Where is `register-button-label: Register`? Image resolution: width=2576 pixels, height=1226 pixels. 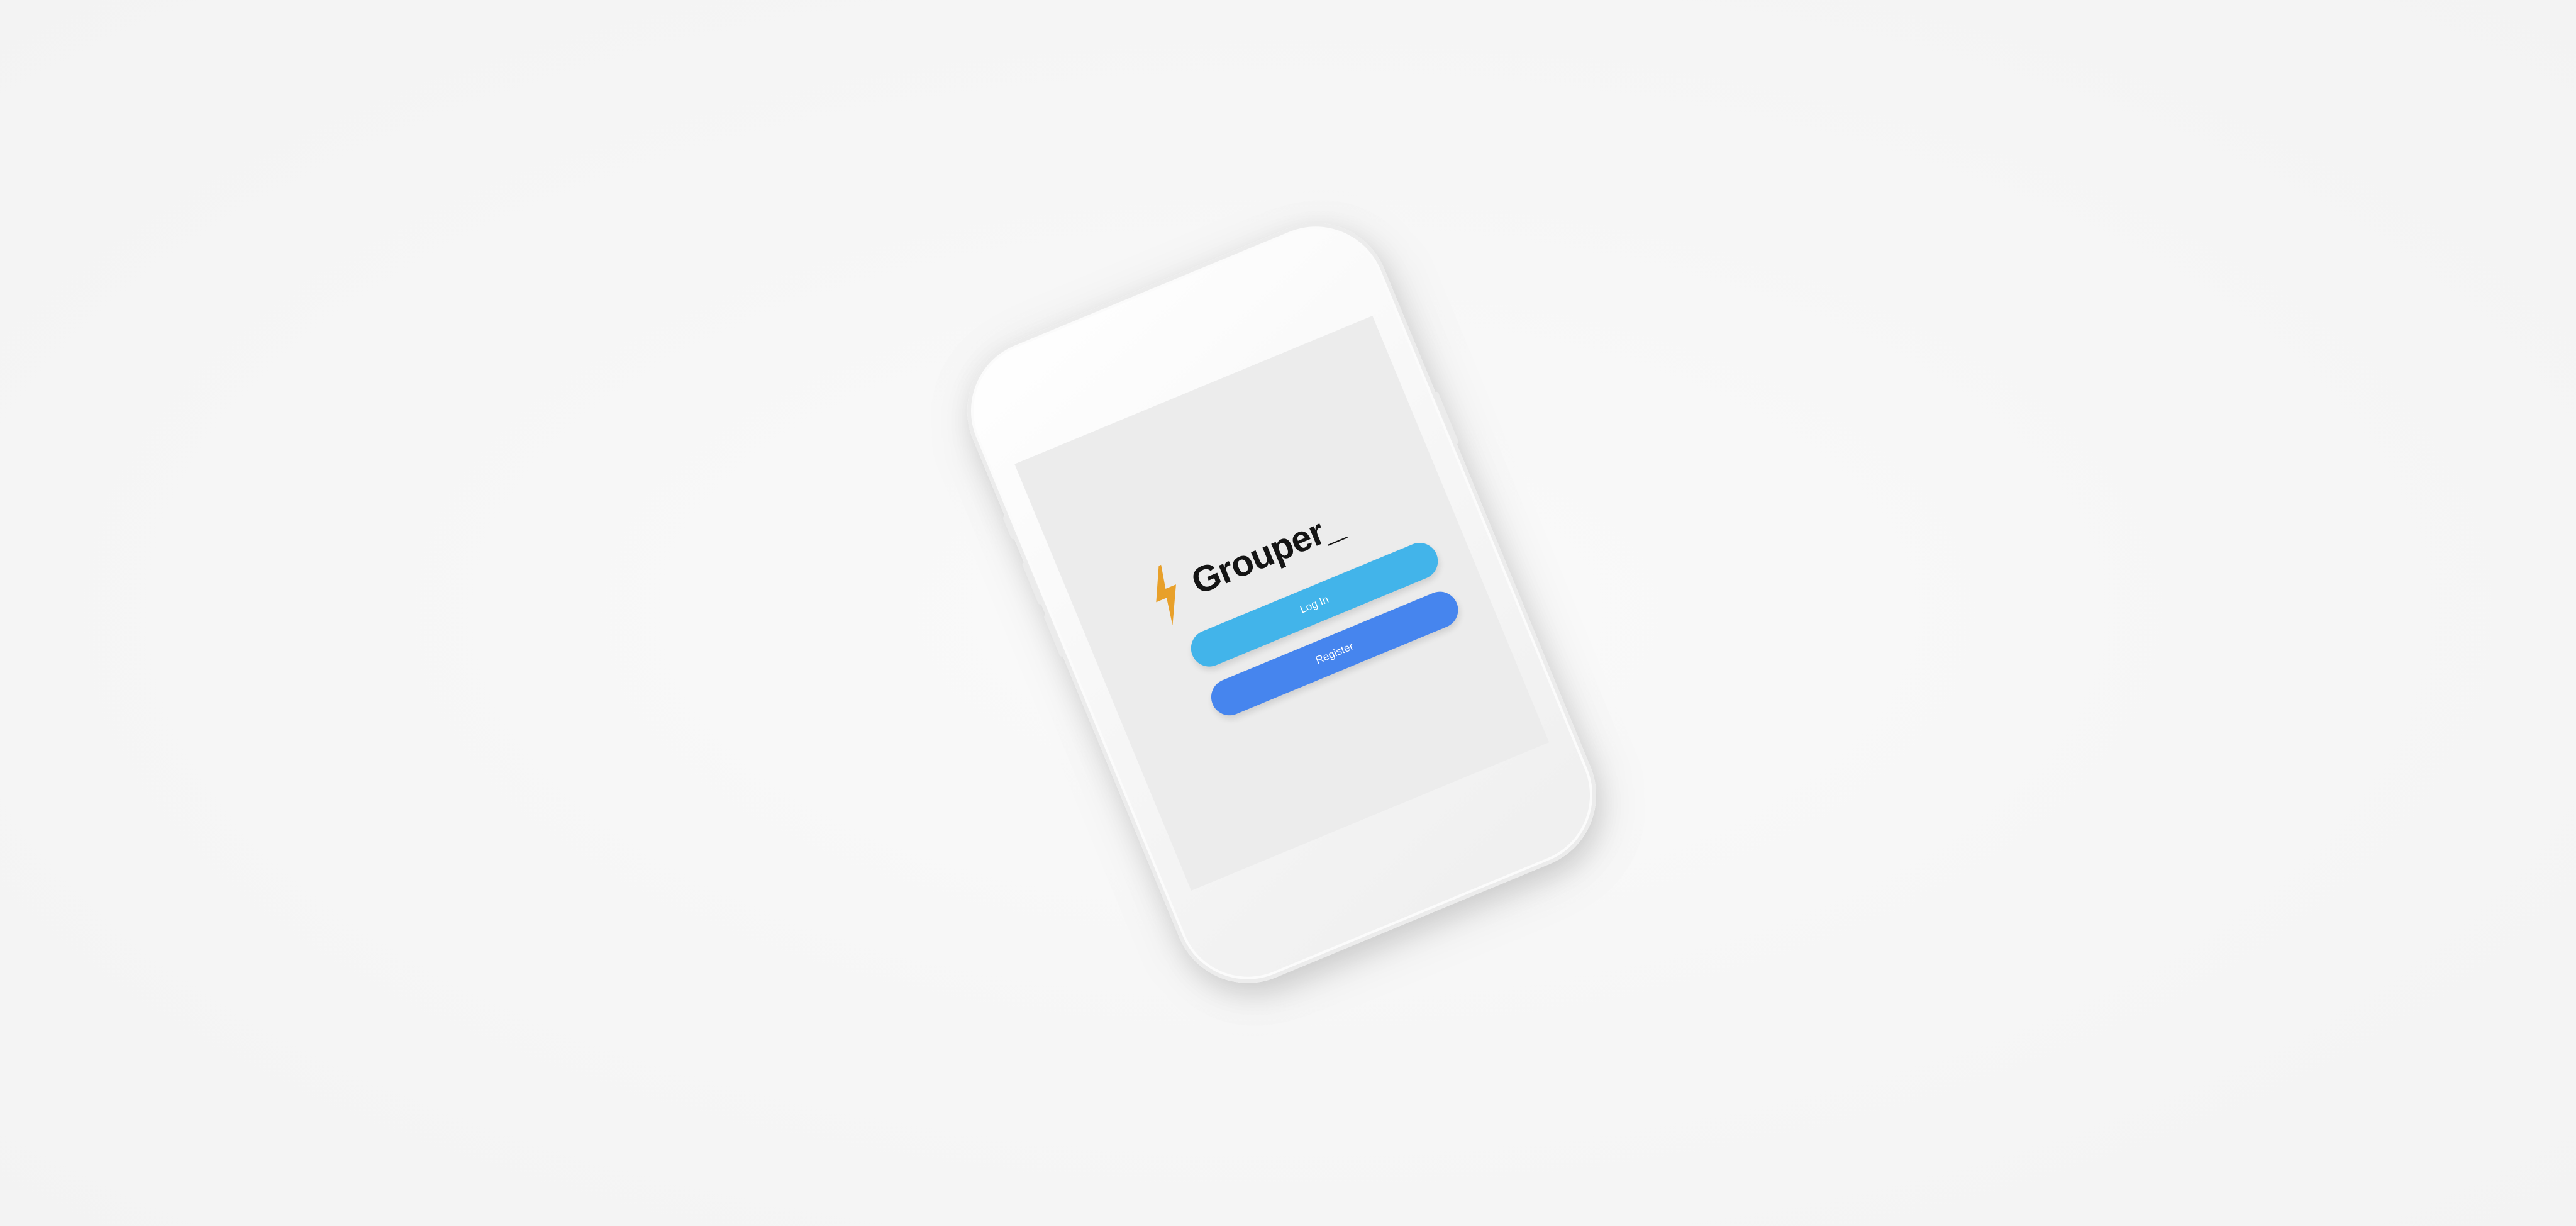
register-button-label: Register is located at coordinates (1334, 654).